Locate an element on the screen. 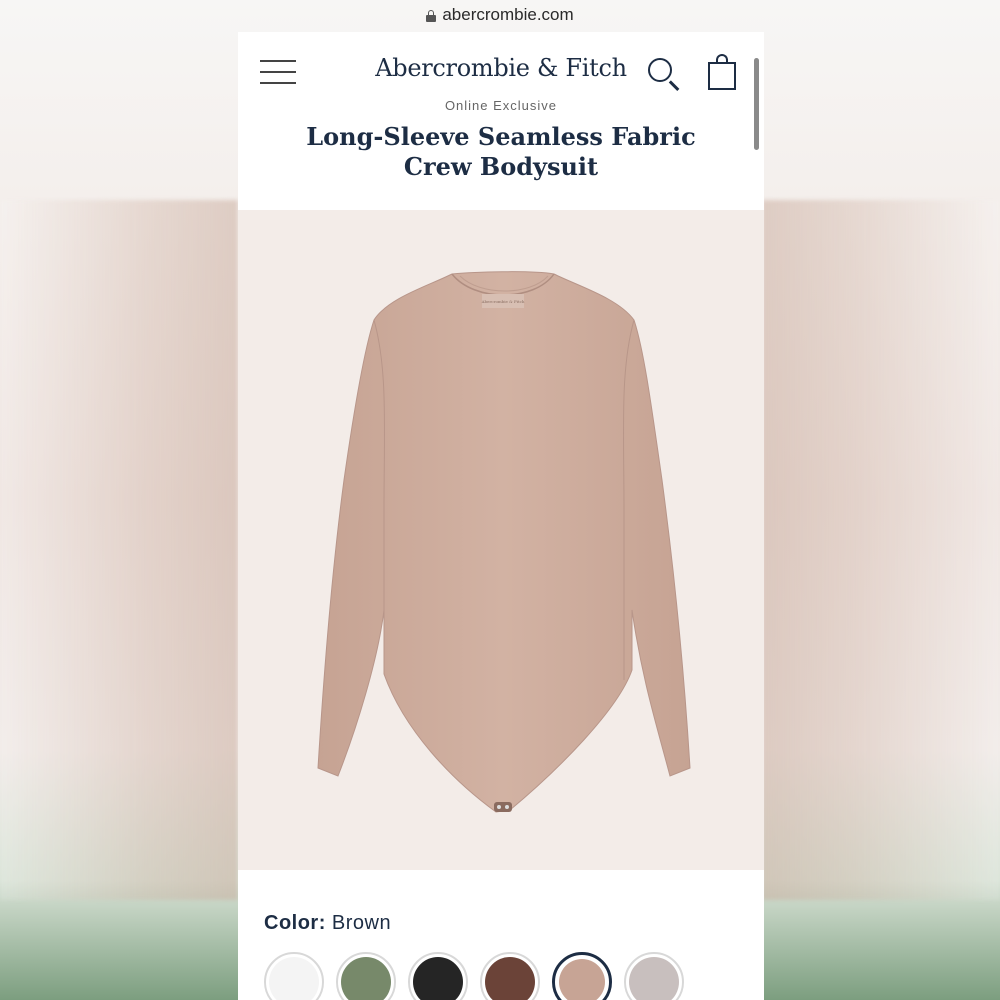 This screenshot has height=1000, width=1000. url-text: abercrombie.com is located at coordinates (508, 14).